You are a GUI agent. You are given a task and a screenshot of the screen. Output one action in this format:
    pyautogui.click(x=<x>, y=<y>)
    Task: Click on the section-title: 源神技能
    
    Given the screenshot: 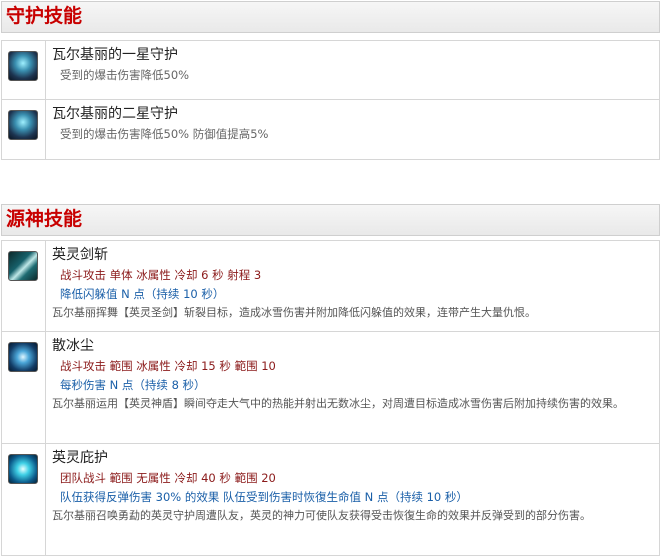 What is the action you would take?
    pyautogui.click(x=44, y=219)
    